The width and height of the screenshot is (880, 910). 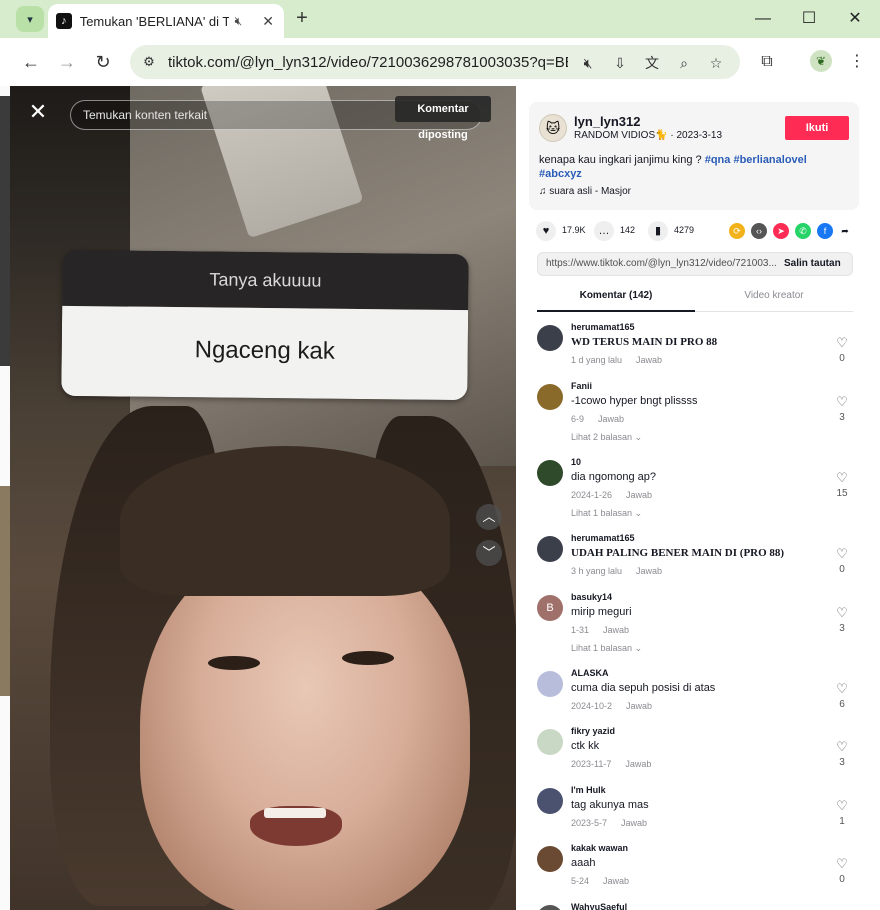 I want to click on hashtag-link: #abcxyz, so click(x=560, y=174).